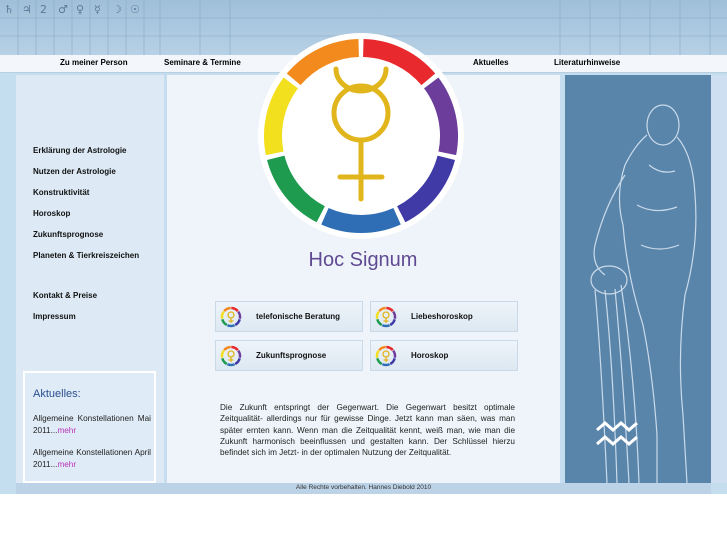 This screenshot has height=545, width=727. I want to click on mercury-color-wheel-icon, so click(361, 136).